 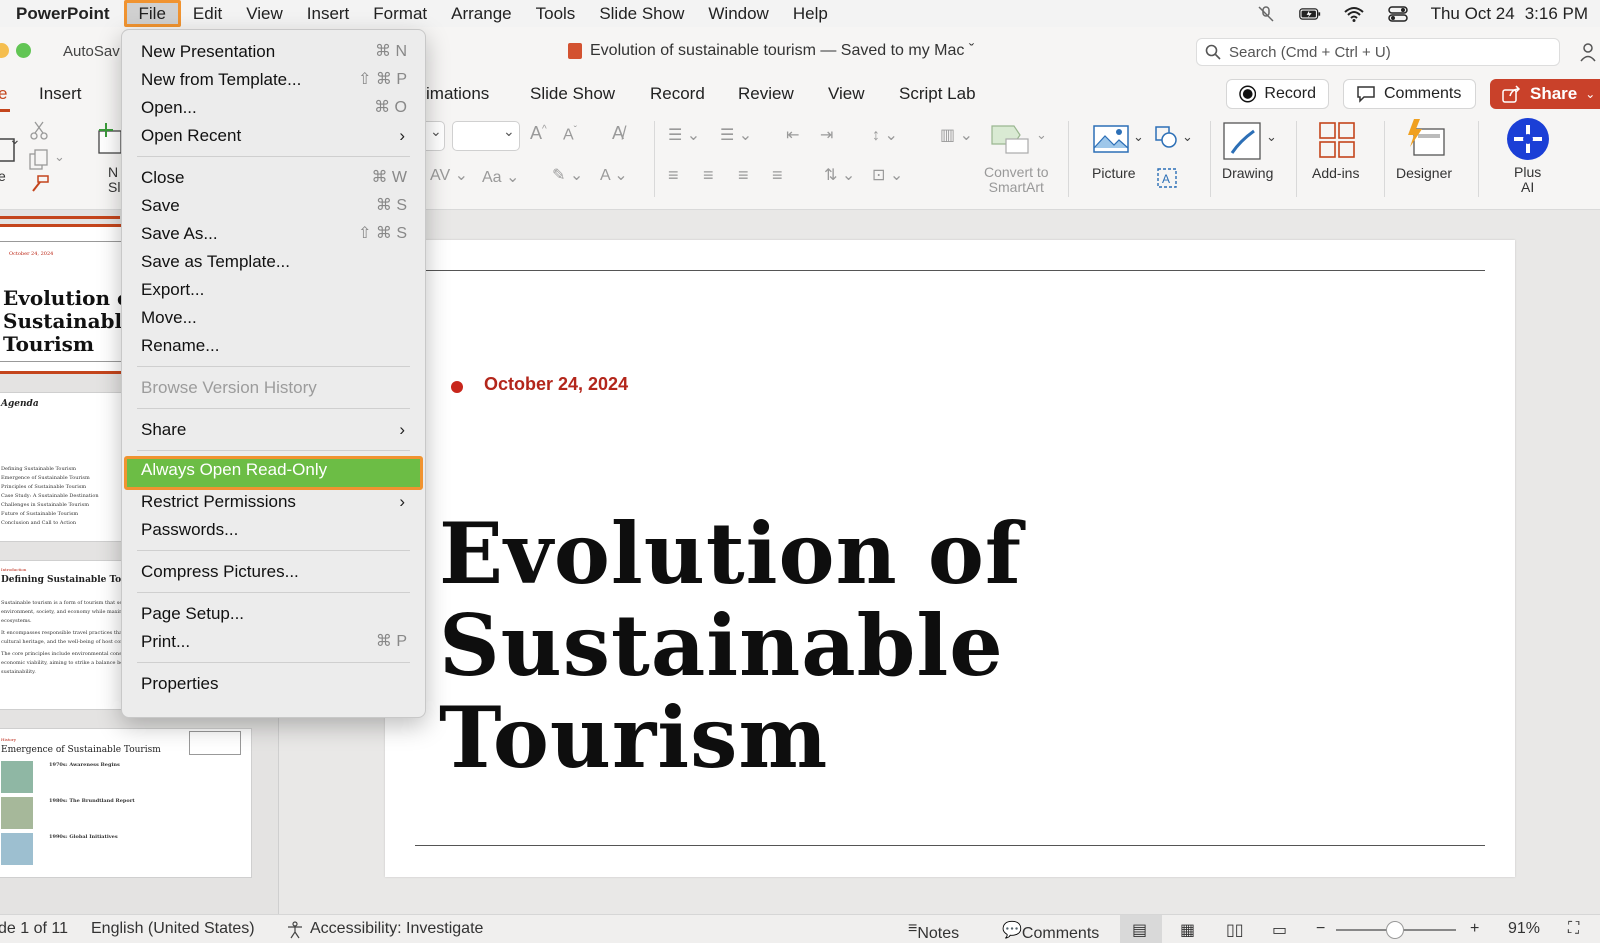 What do you see at coordinates (449, 175) in the screenshot?
I see `character-spacing-icon: AV ⌄` at bounding box center [449, 175].